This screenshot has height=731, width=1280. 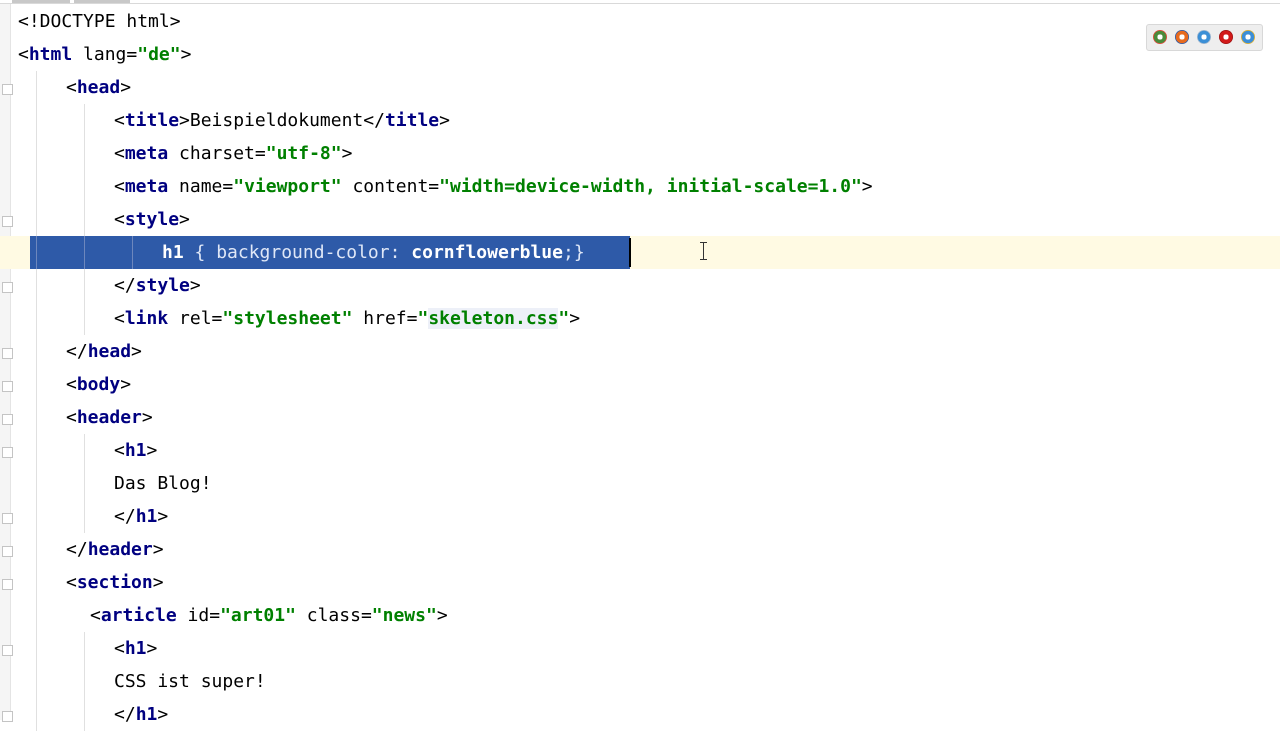 I want to click on code-text: Das Blog!, so click(x=163, y=483).